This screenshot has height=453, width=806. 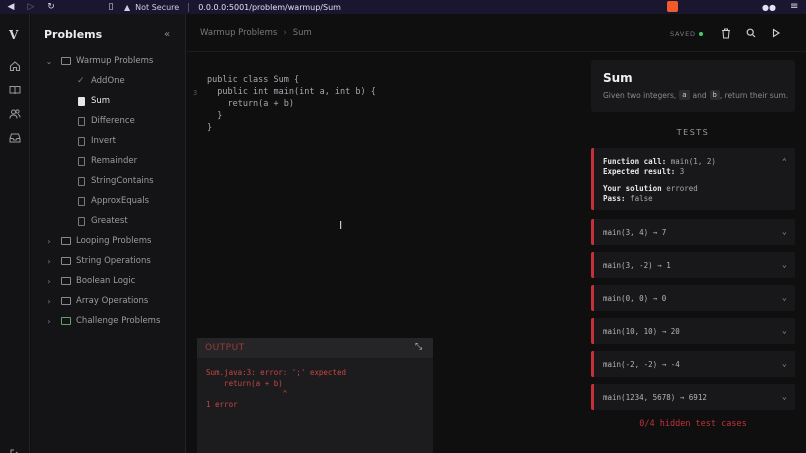 I want to click on problem-invert: Invert, so click(x=108, y=141).